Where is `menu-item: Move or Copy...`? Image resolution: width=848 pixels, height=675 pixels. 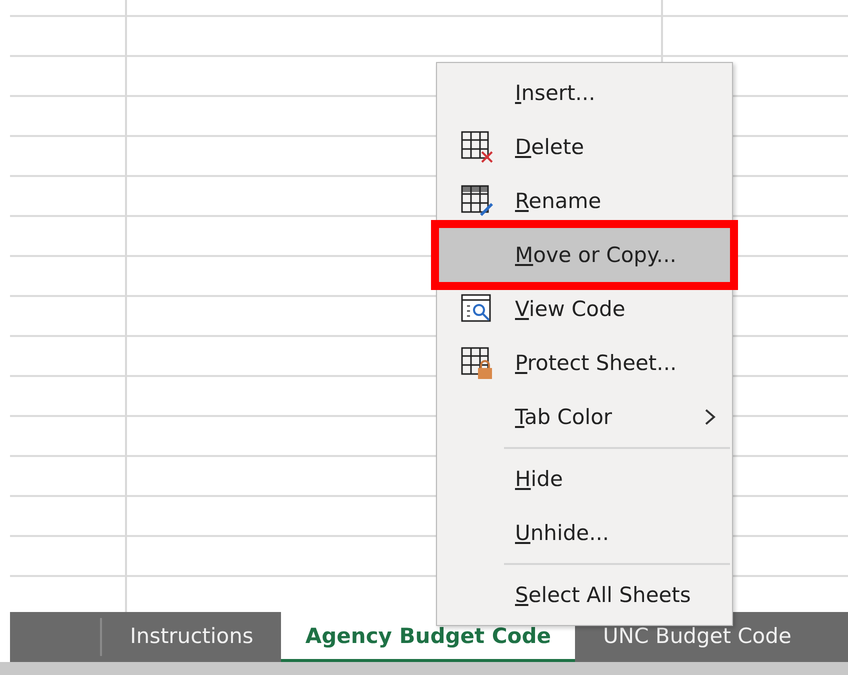 menu-item: Move or Copy... is located at coordinates (584, 255).